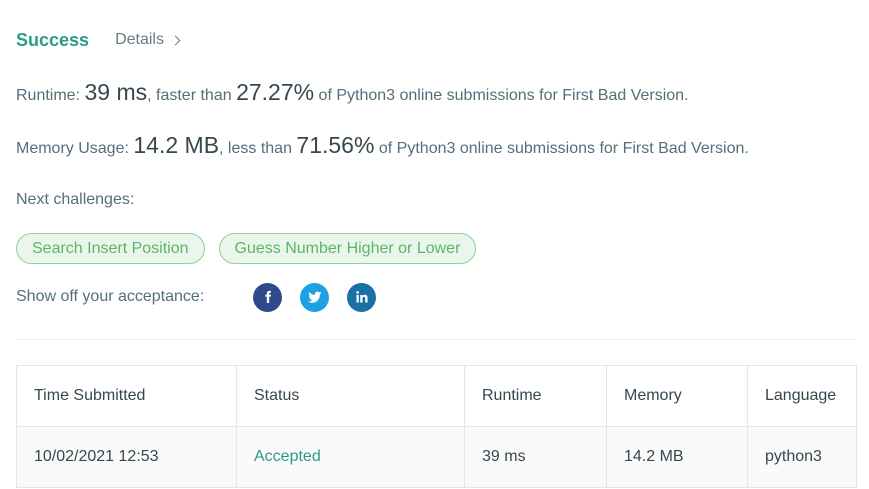 The height and width of the screenshot is (489, 869). Describe the element at coordinates (802, 457) in the screenshot. I see `cell-language: python3` at that location.